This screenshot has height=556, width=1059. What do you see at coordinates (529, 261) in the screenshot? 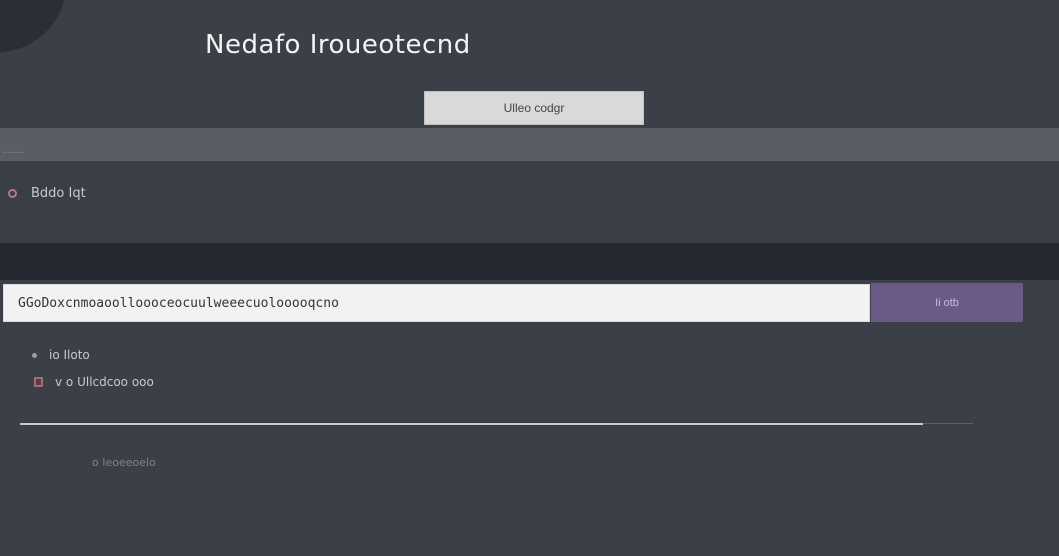
I see `separator-band` at bounding box center [529, 261].